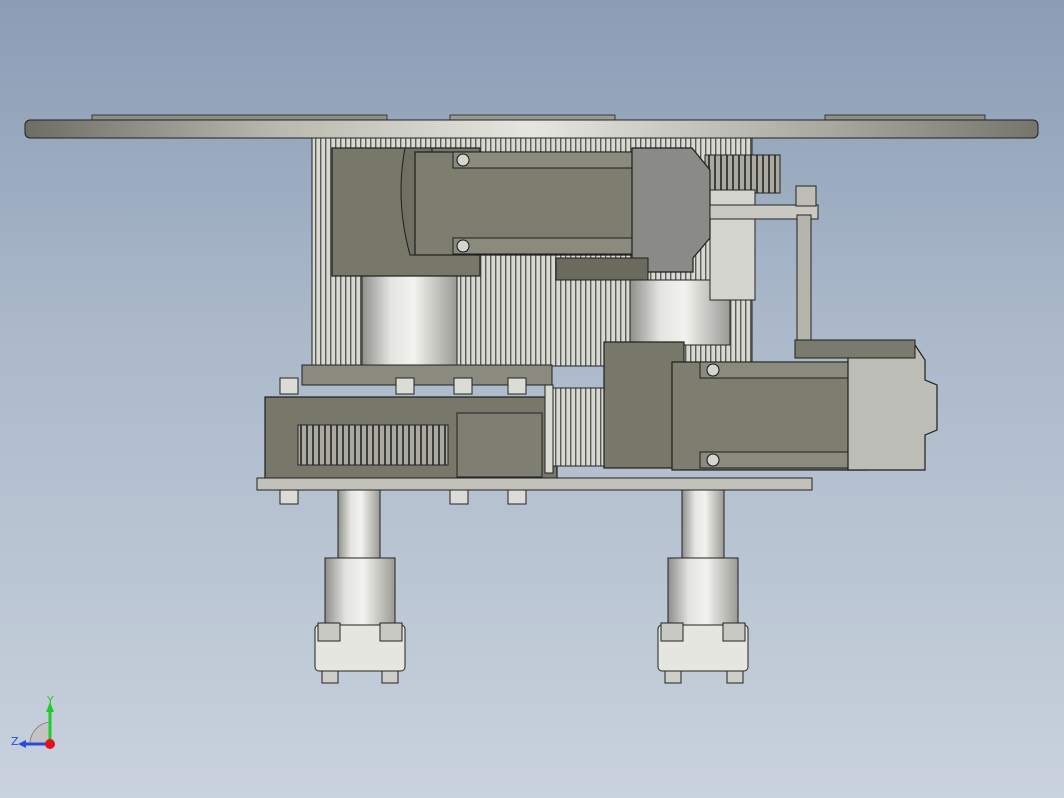  Describe the element at coordinates (360, 586) in the screenshot. I see `support-leg-left` at that location.